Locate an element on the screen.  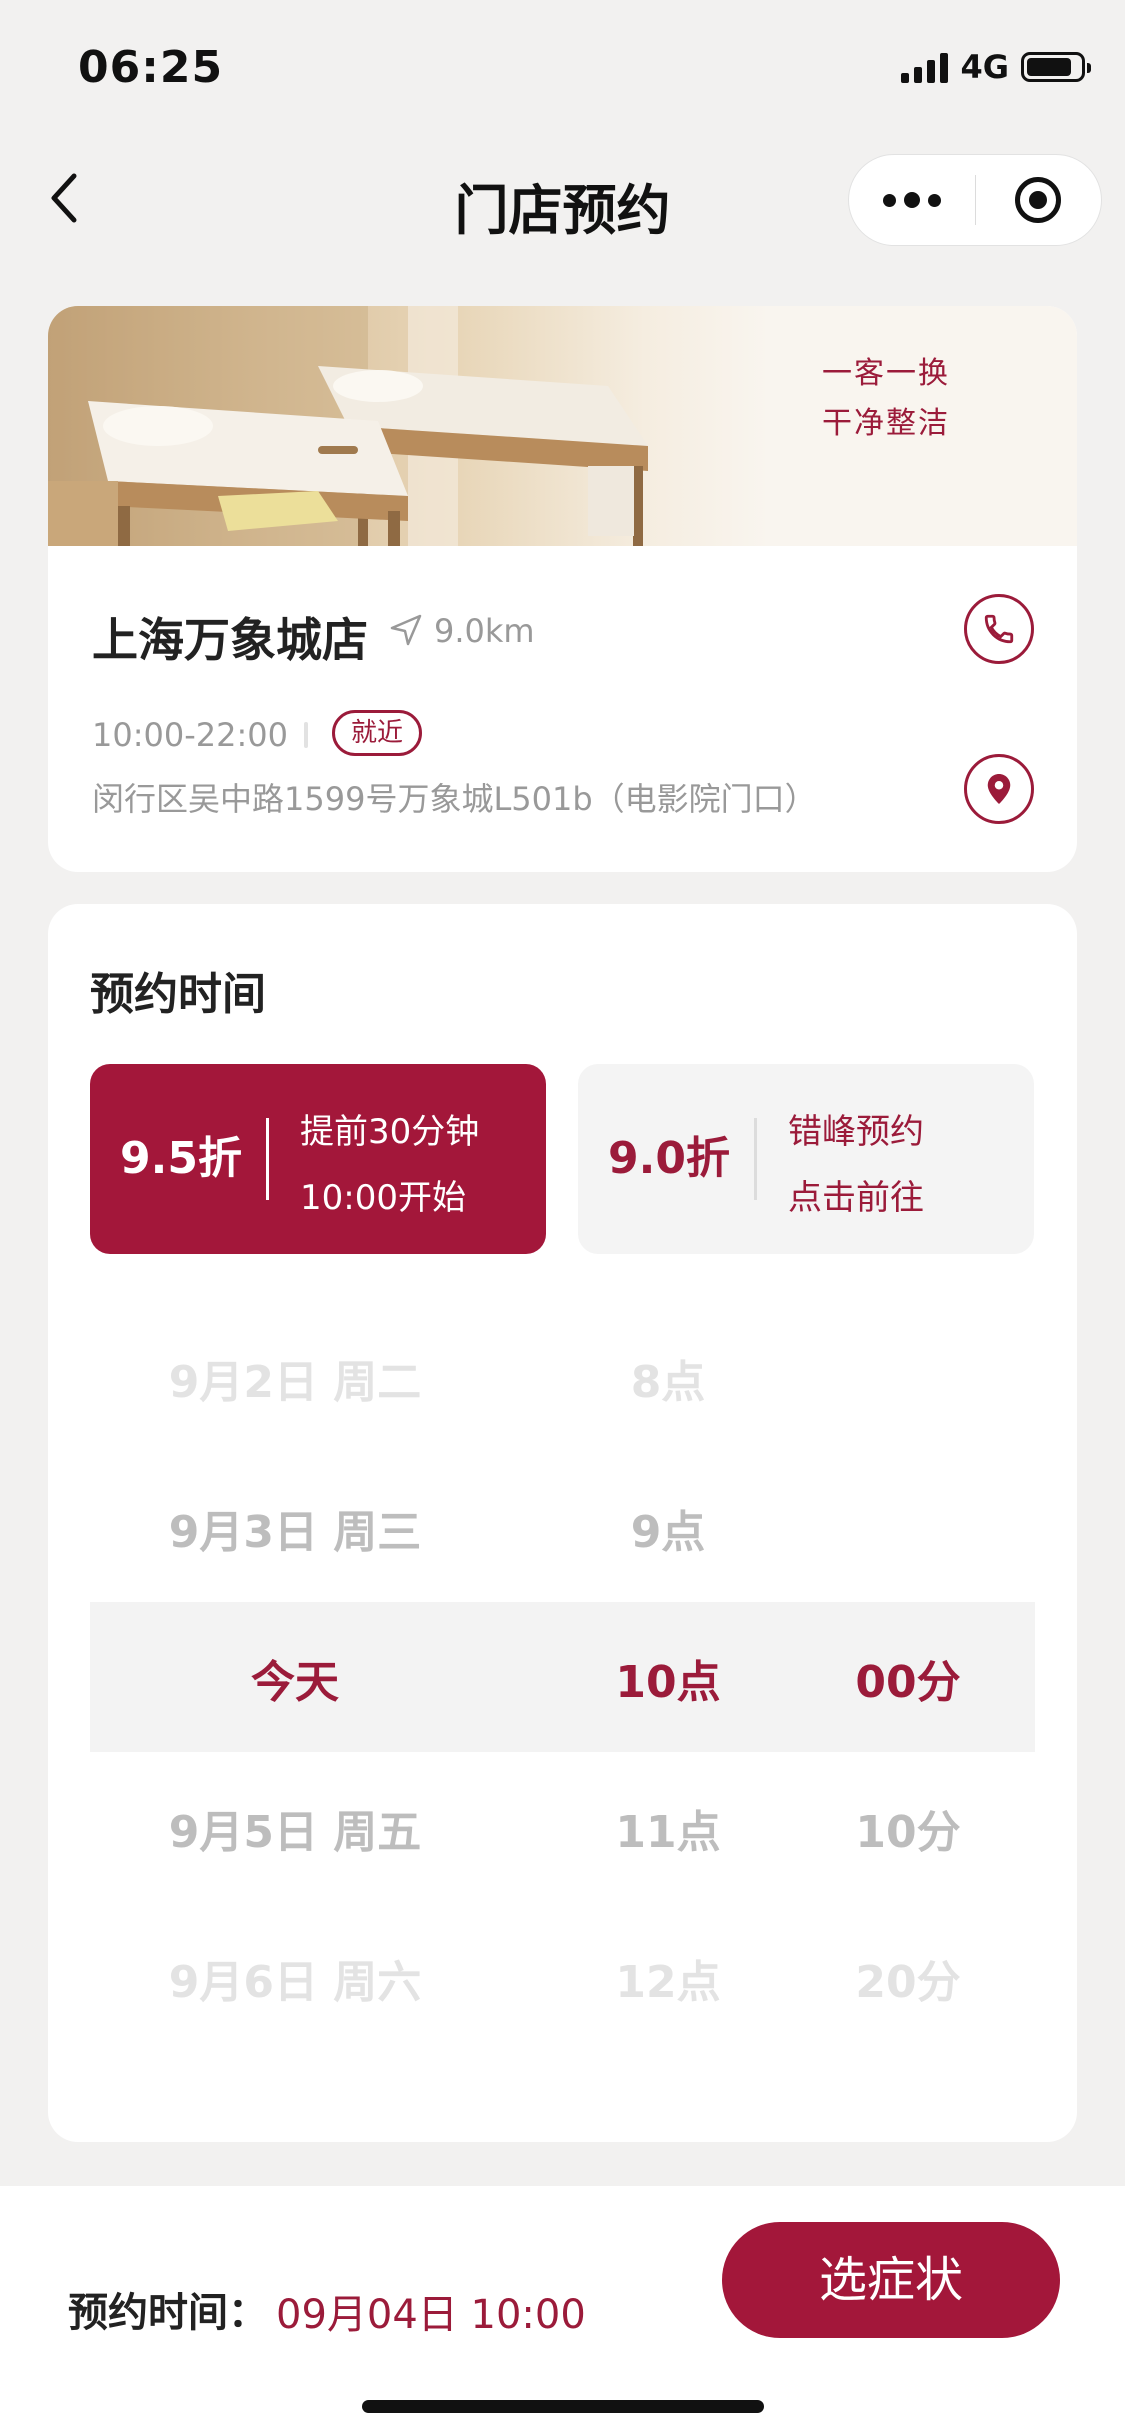
offer-line-2: 点击前往 is located at coordinates (856, 1198).